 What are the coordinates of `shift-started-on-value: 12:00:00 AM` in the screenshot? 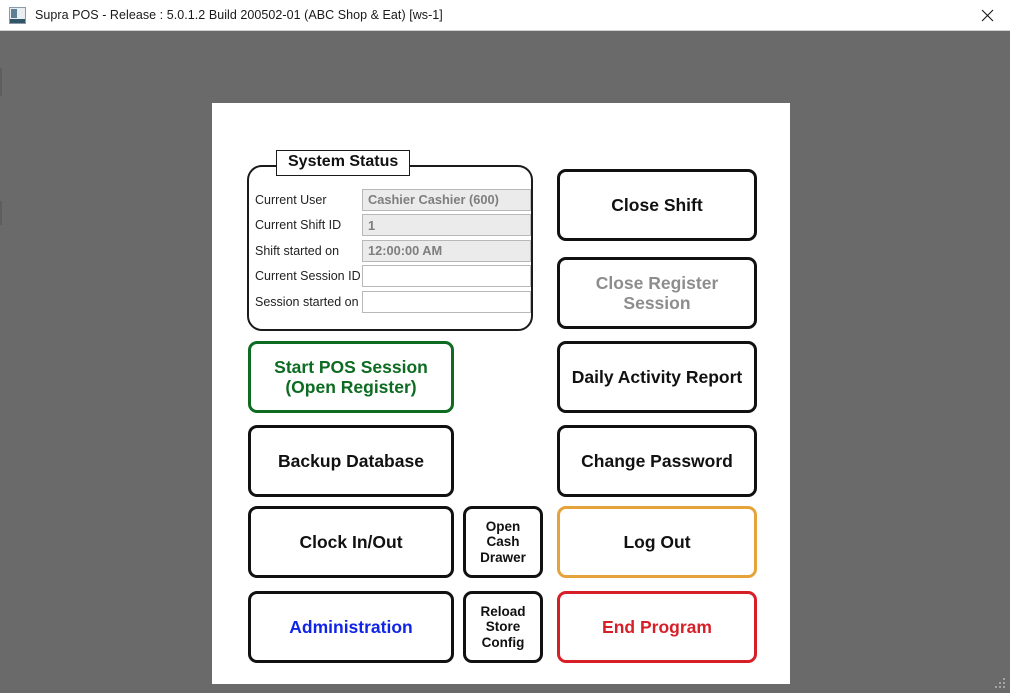 It's located at (446, 250).